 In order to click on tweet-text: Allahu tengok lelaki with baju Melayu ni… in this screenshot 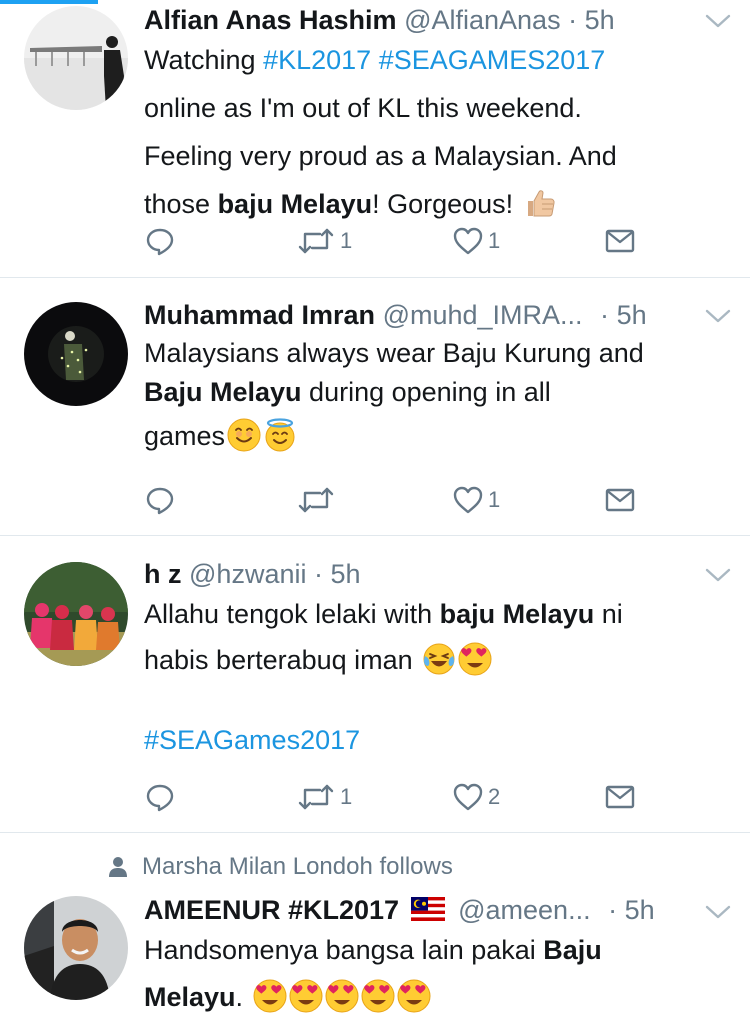, I will do `click(439, 677)`.